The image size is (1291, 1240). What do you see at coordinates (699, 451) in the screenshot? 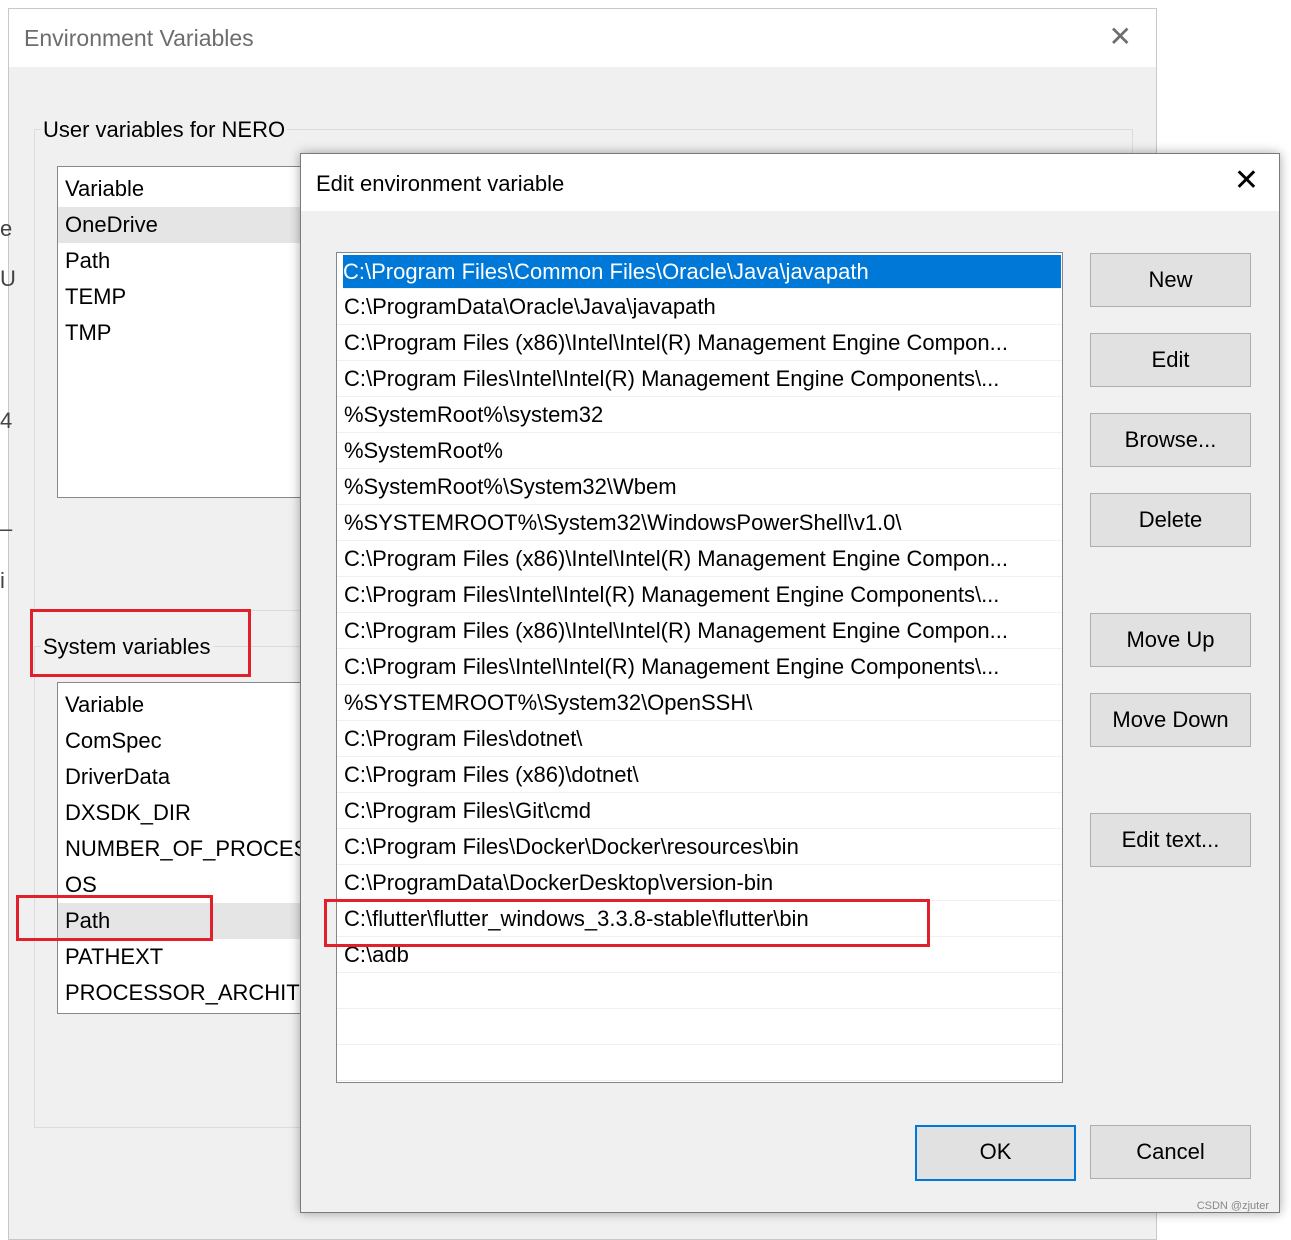
I see `path-entry: %SystemRoot%` at bounding box center [699, 451].